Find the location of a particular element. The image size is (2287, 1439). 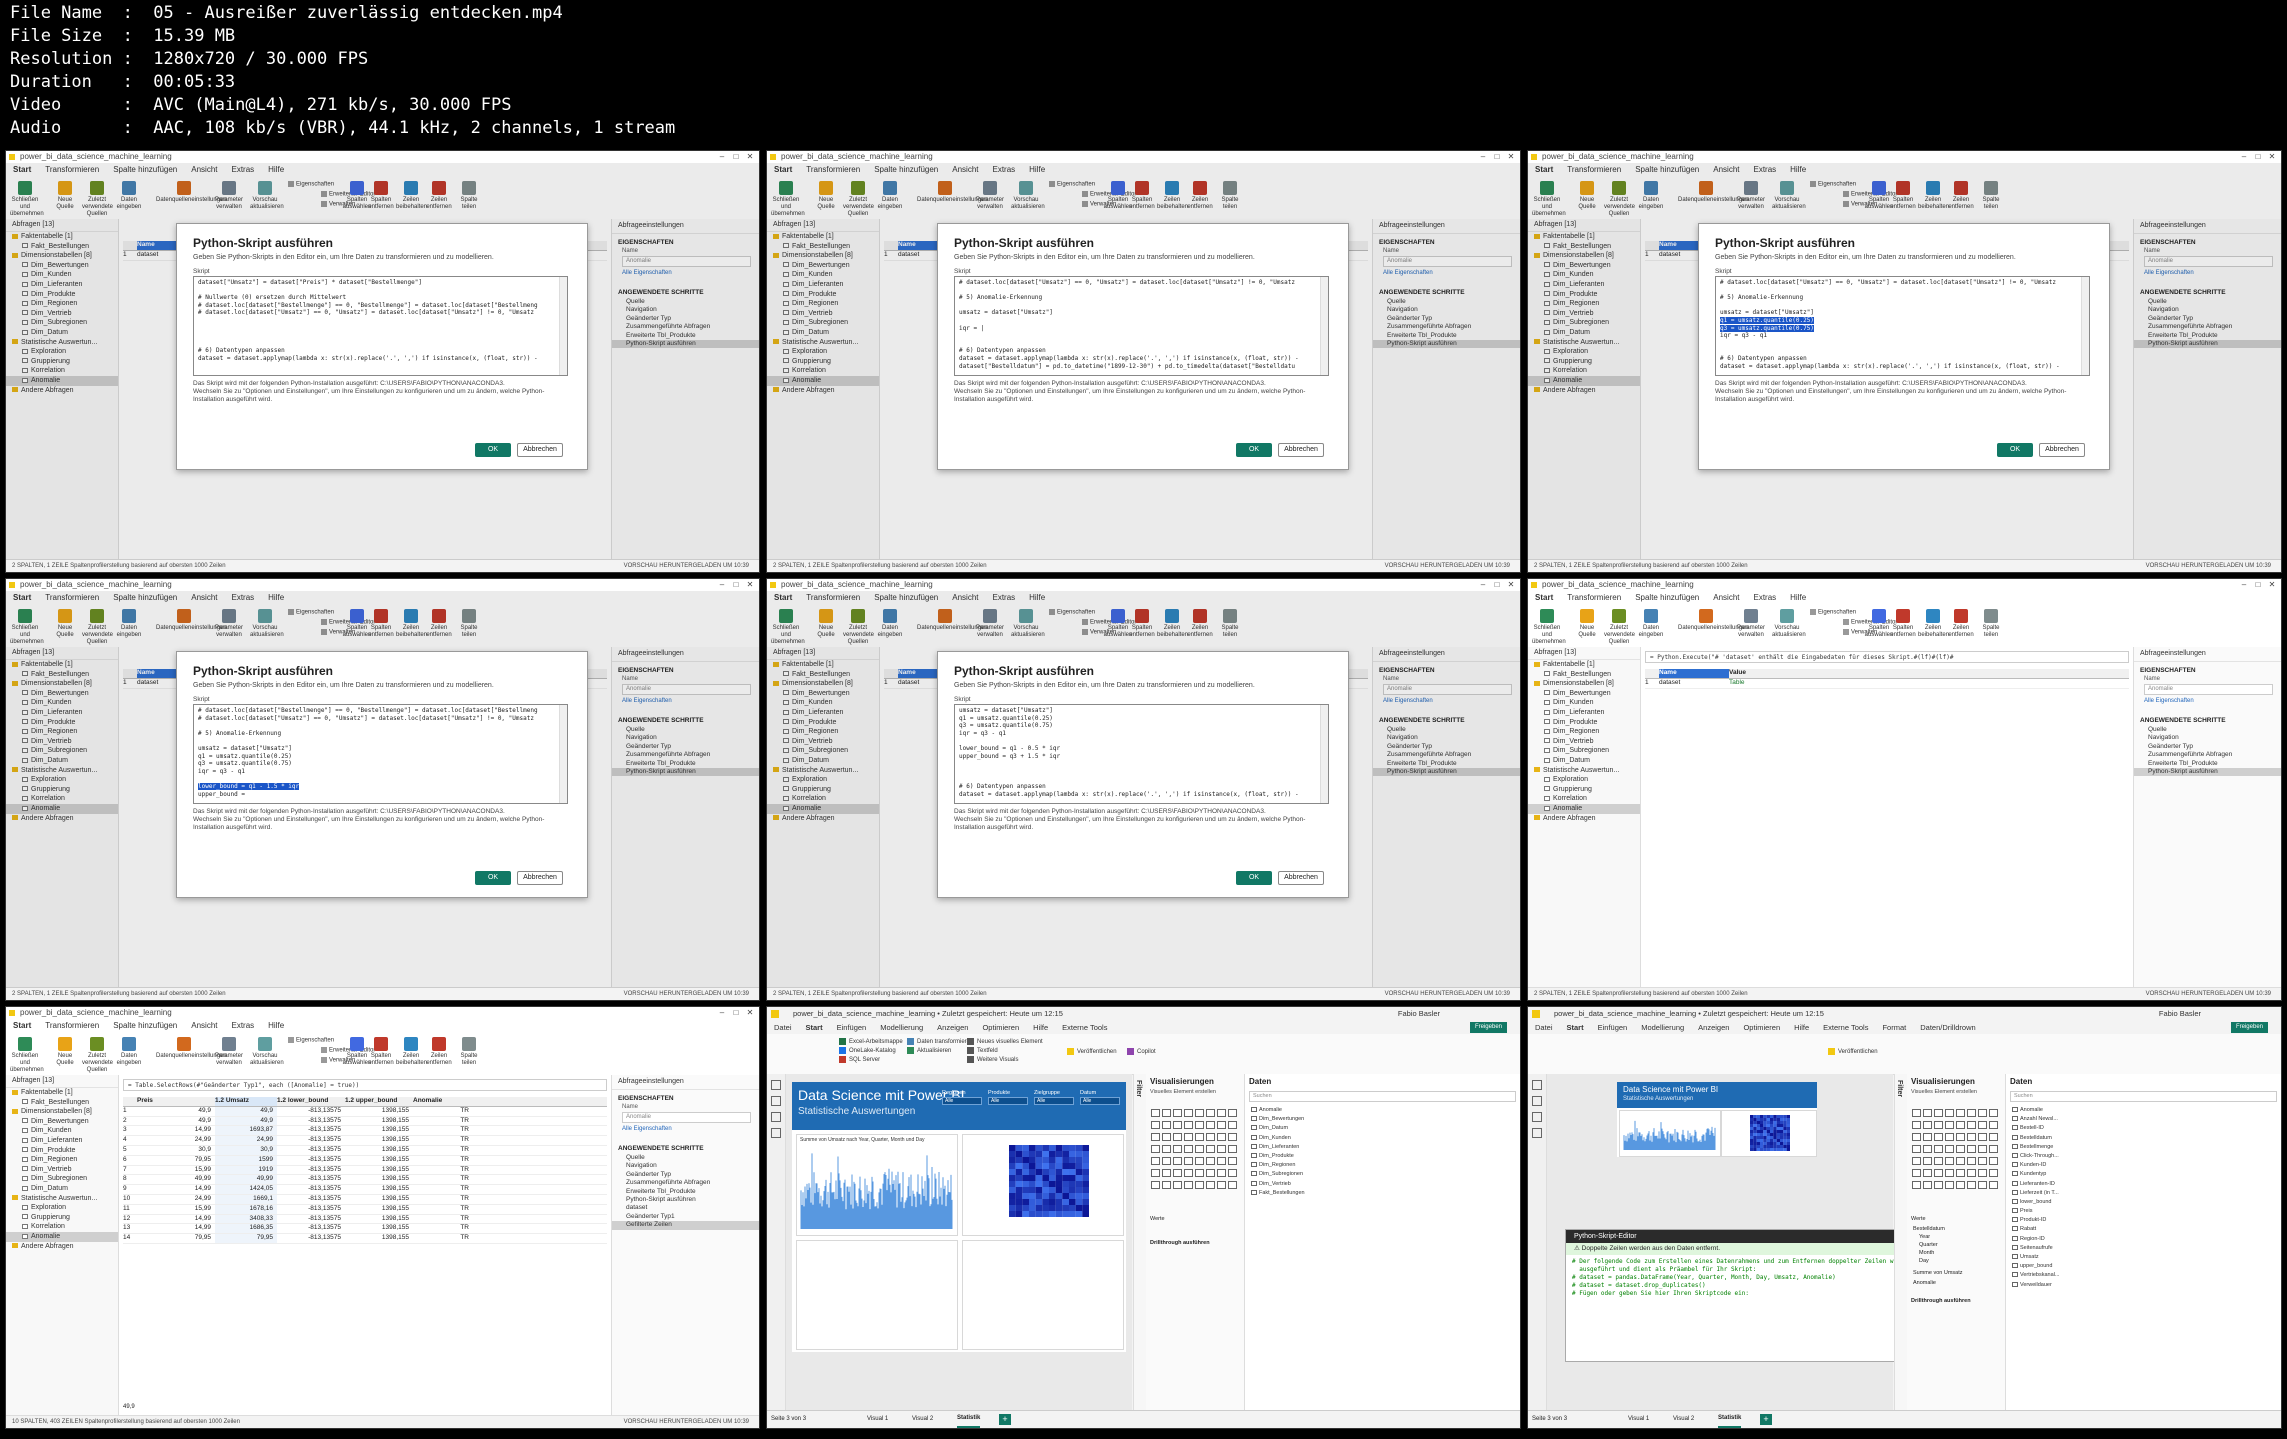

page-tab: Visual 1 is located at coordinates (1638, 1419).